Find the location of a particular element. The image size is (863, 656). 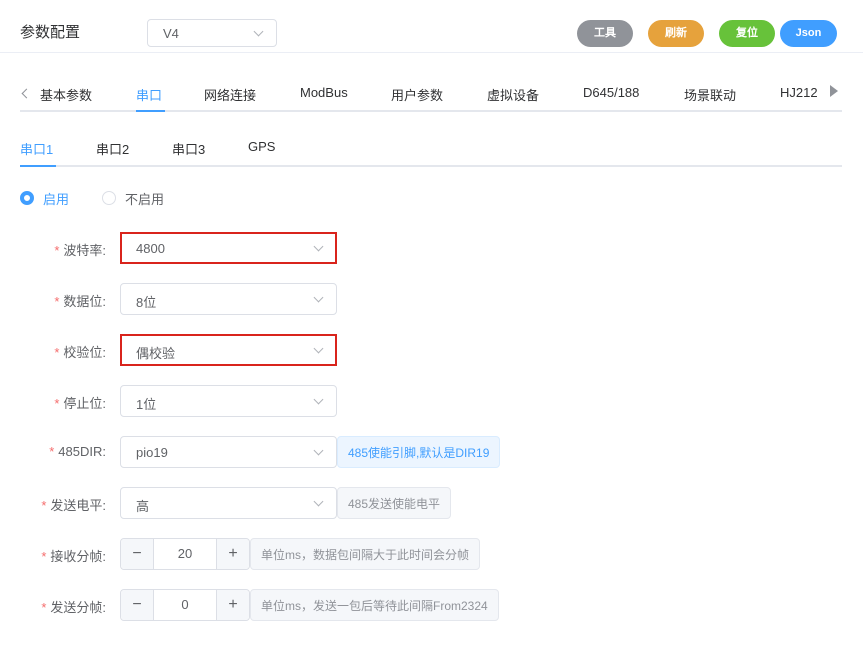

tab-basic-params: 基本参数 is located at coordinates (66, 94).